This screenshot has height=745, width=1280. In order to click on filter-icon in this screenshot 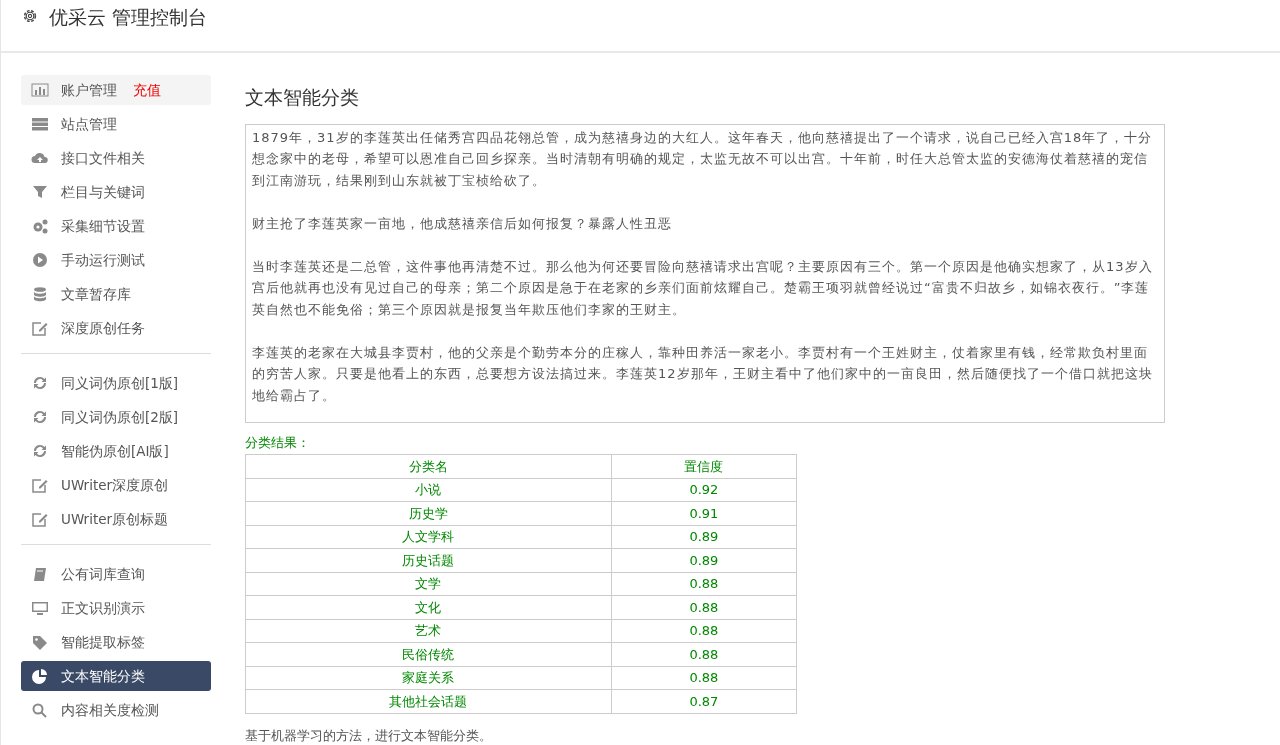, I will do `click(40, 192)`.